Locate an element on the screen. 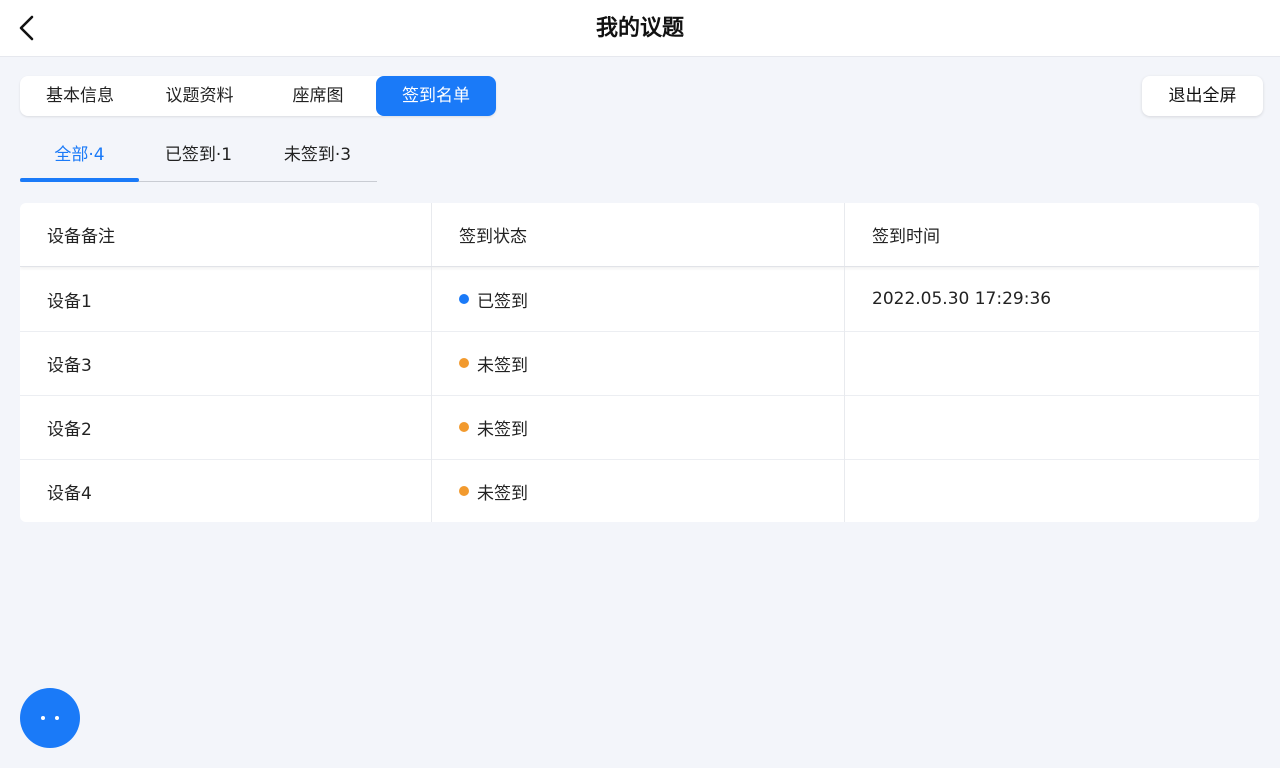 The width and height of the screenshot is (1280, 768). column-header-device-note: 设备备注 is located at coordinates (226, 234).